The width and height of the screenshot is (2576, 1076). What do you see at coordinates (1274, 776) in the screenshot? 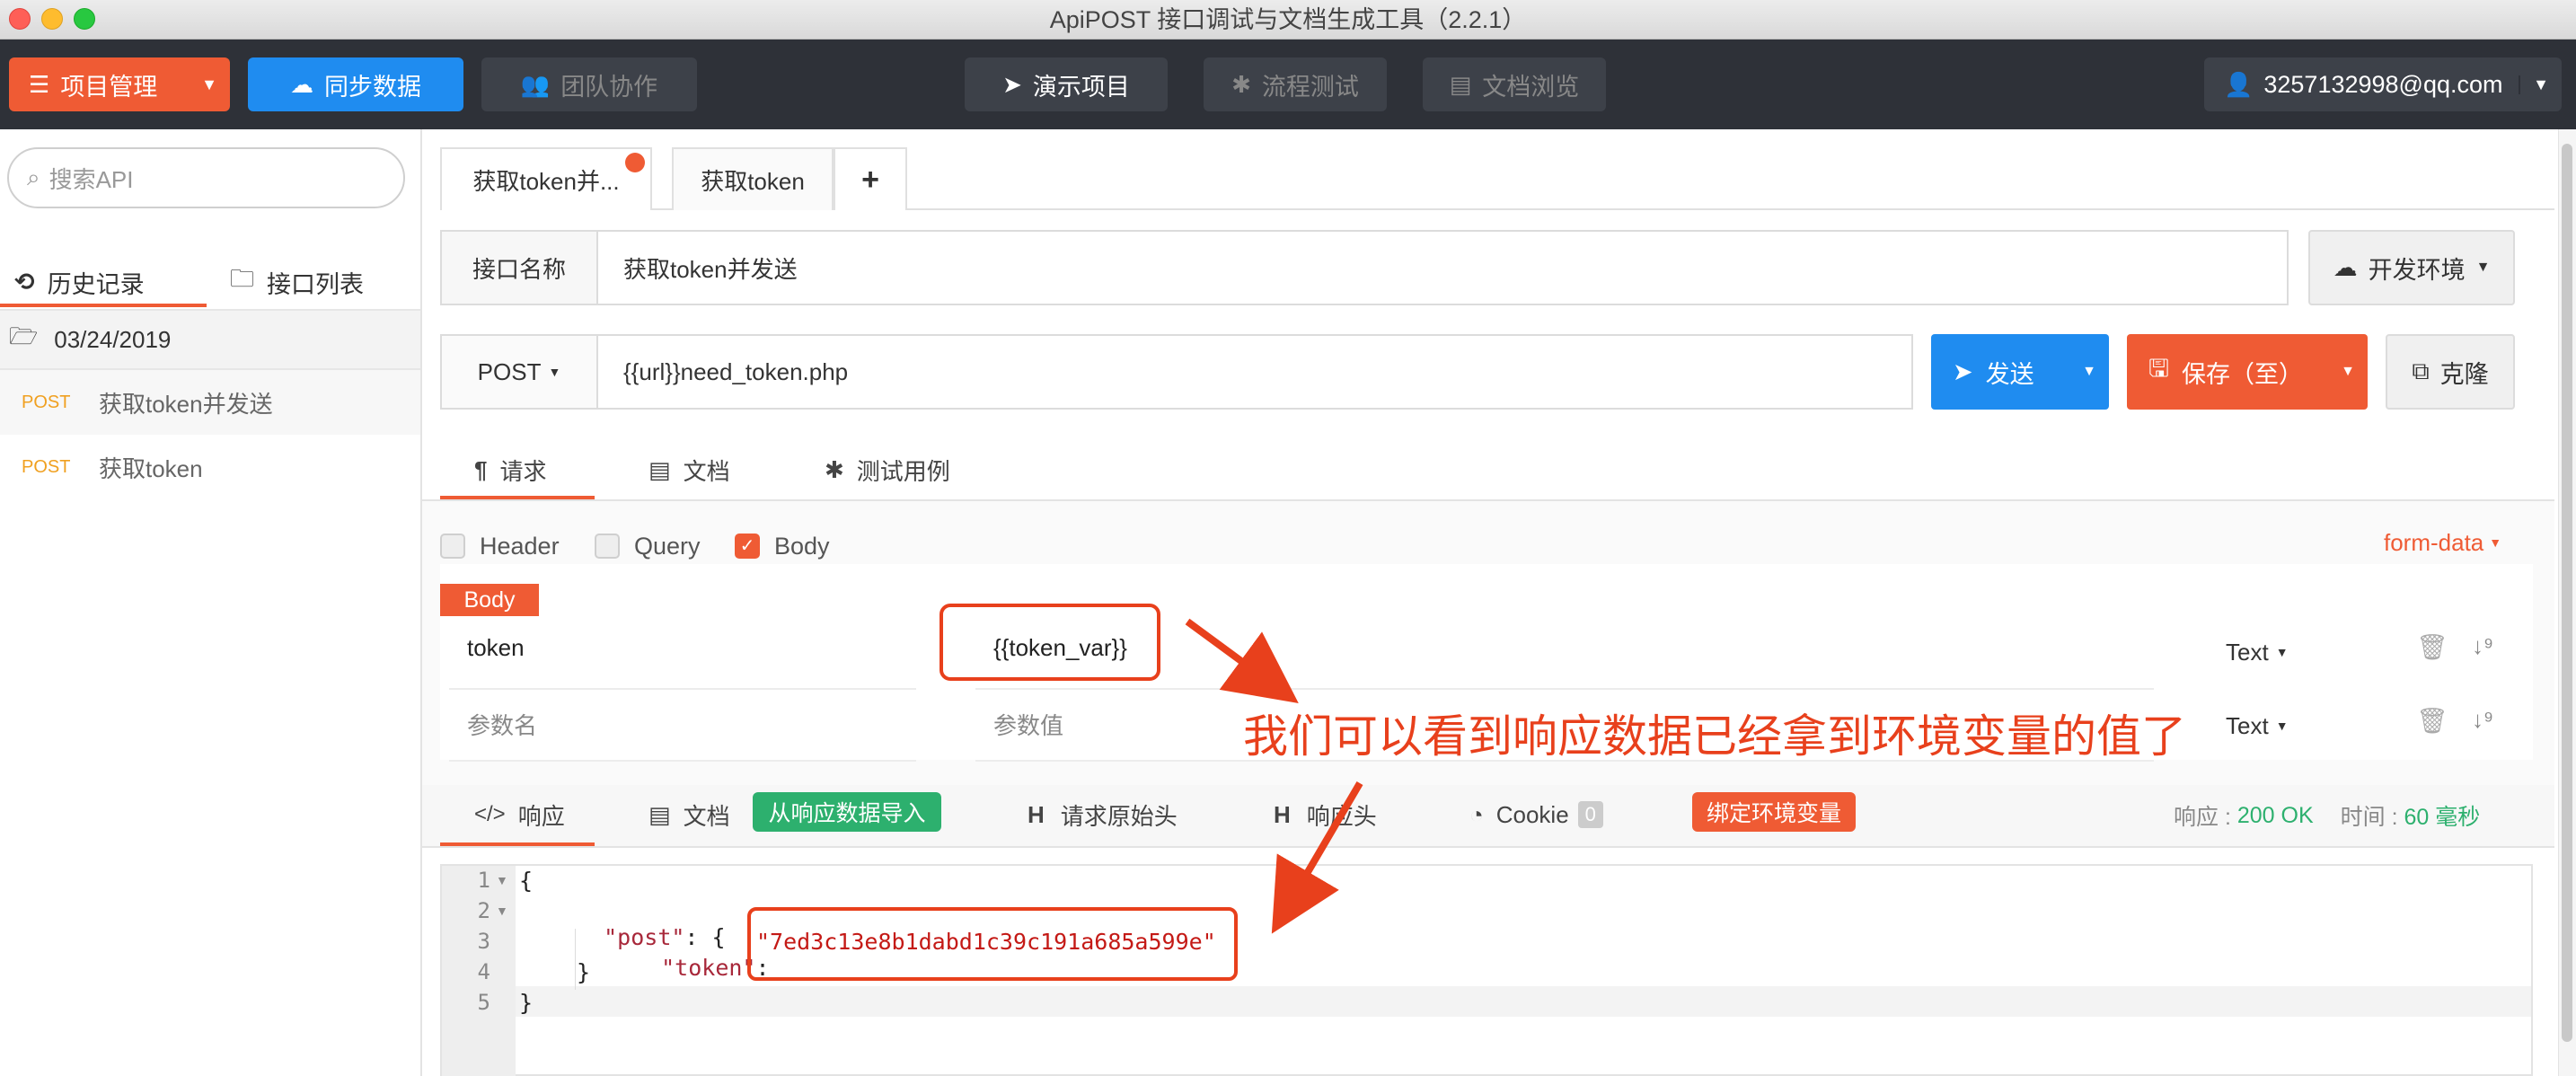
I see `annotation-arrows` at bounding box center [1274, 776].